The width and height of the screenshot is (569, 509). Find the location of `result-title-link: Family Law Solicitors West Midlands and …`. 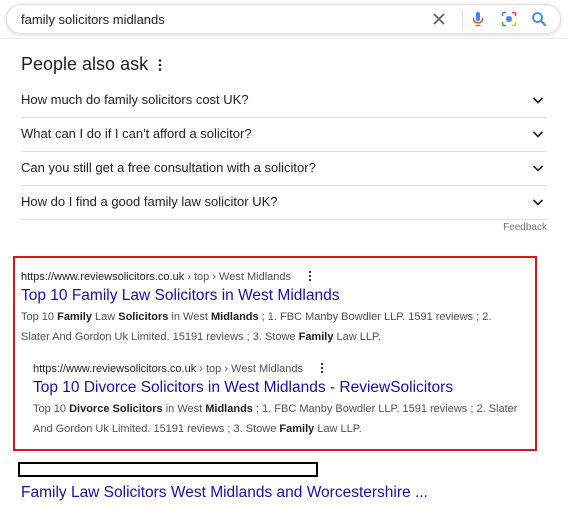

result-title-link: Family Law Solicitors West Midlands and … is located at coordinates (224, 493).